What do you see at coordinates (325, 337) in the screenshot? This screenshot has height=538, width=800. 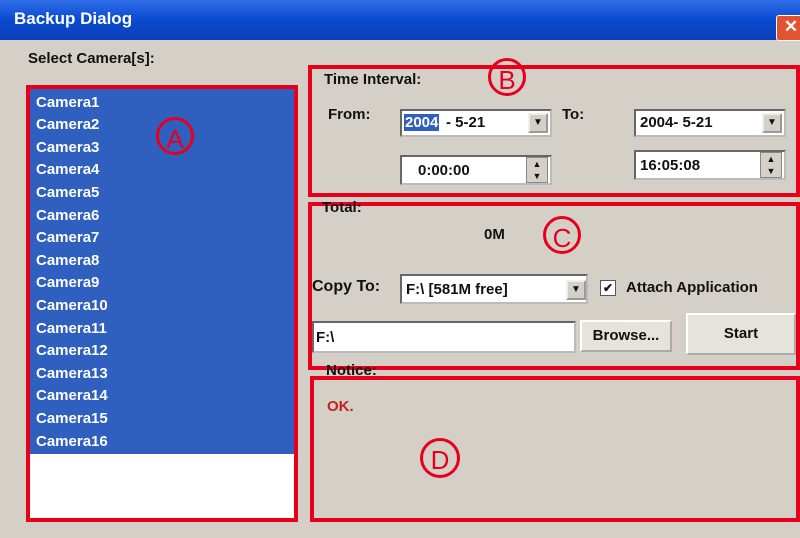 I see `path-value: F:\` at bounding box center [325, 337].